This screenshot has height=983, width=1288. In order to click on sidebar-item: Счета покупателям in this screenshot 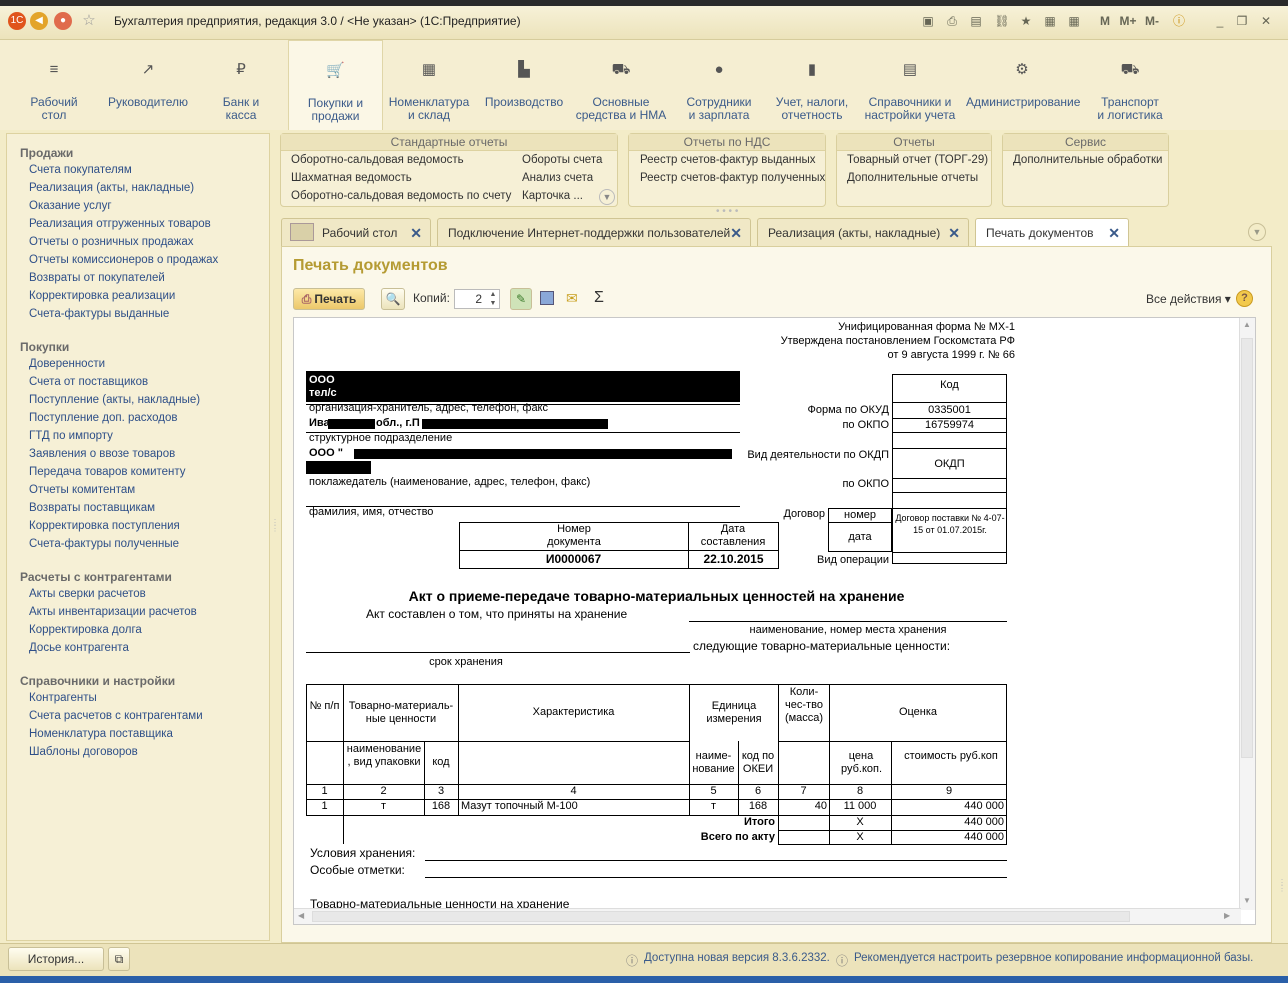, I will do `click(80, 170)`.